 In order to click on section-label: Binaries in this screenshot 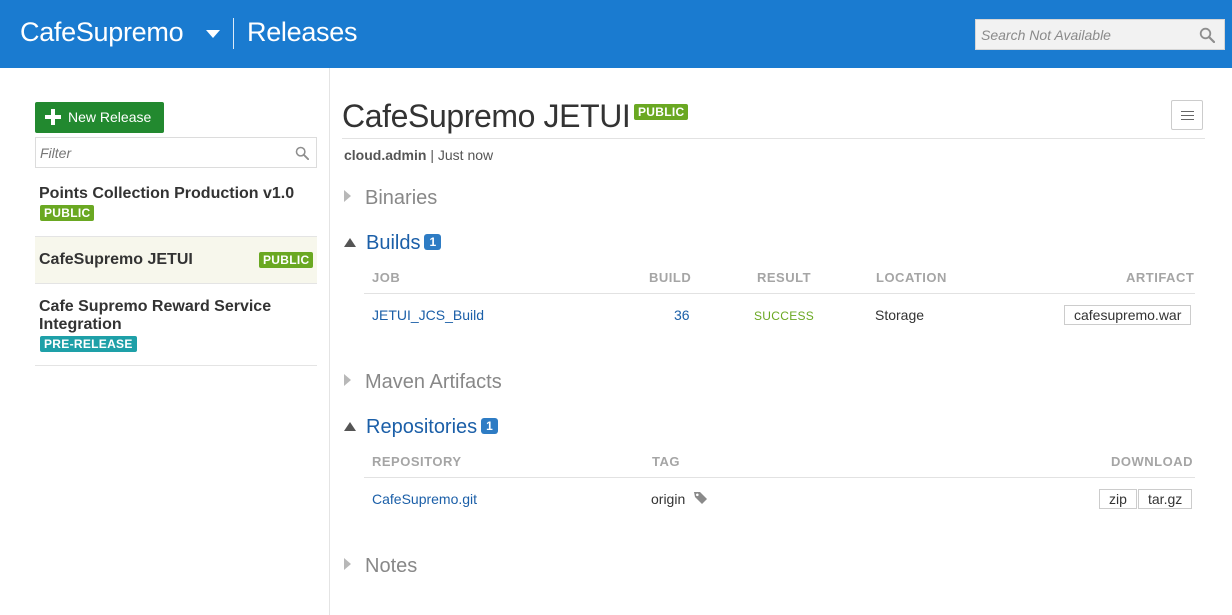, I will do `click(401, 198)`.